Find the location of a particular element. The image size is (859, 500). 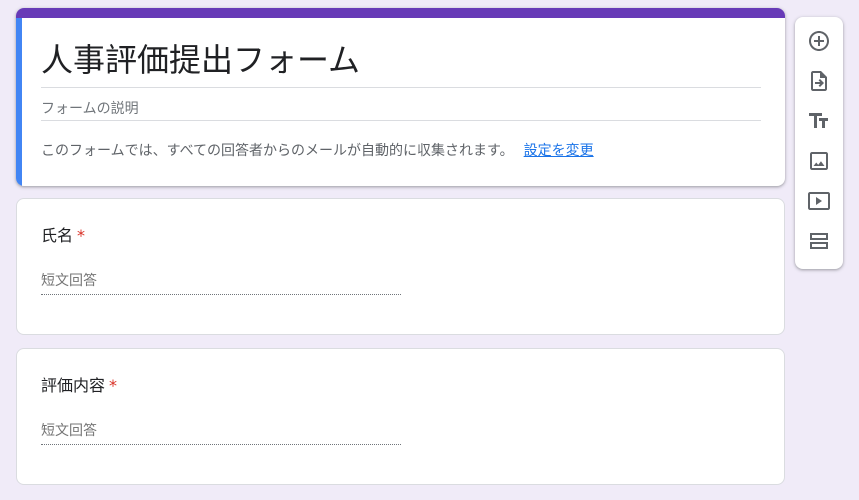

floating-toolbar is located at coordinates (819, 143).